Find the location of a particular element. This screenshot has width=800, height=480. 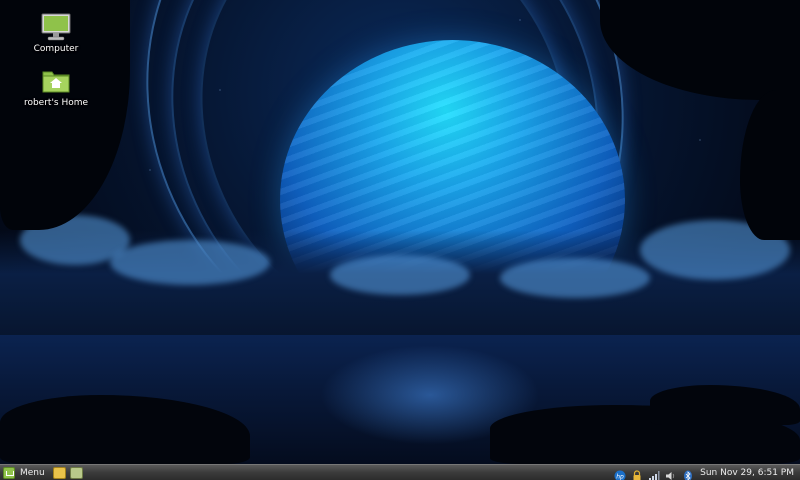

desktop-icon-computer: Computer is located at coordinates (56, 33).